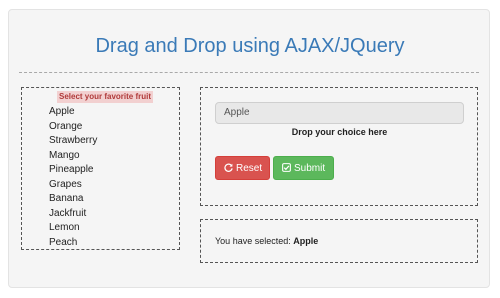 Image resolution: width=500 pixels, height=298 pixels. Describe the element at coordinates (254, 241) in the screenshot. I see `selection-prefix: You have selected:` at that location.